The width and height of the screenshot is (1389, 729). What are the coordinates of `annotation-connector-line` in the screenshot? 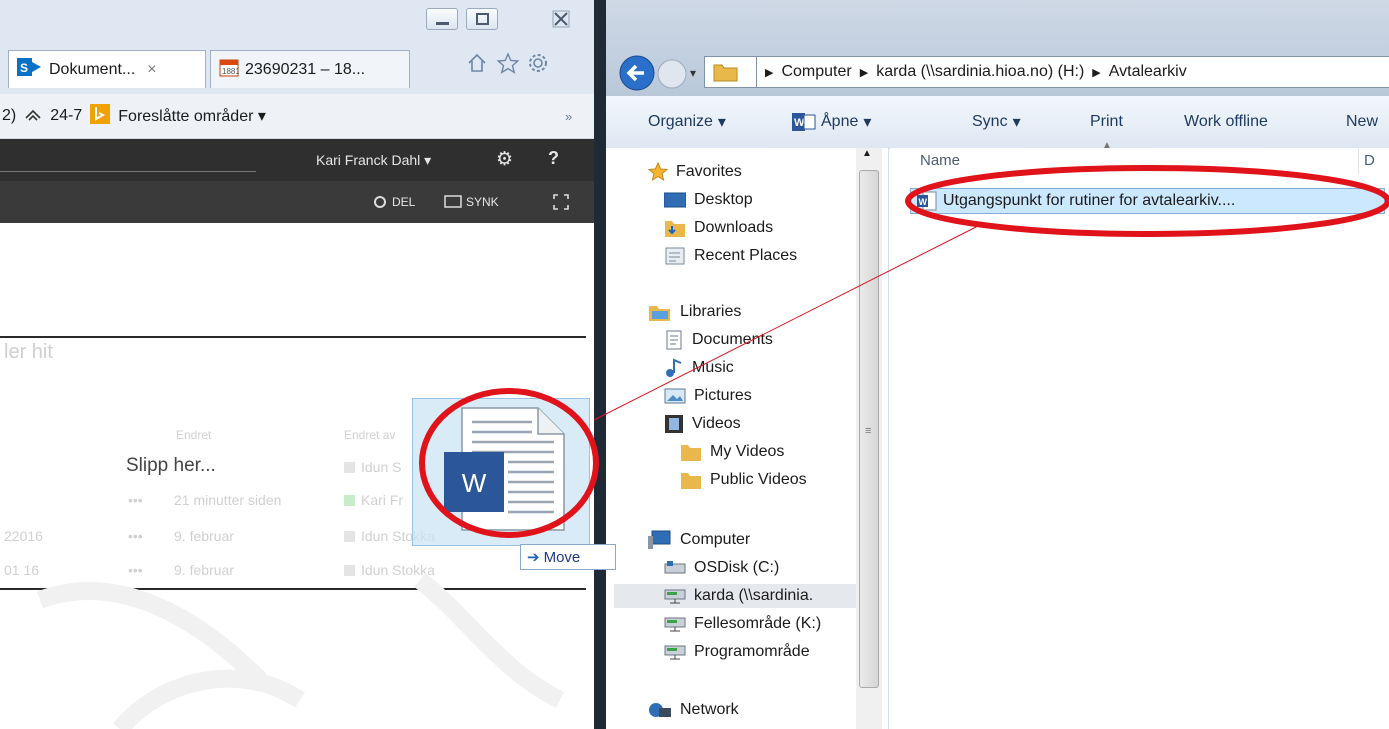 It's located at (786, 323).